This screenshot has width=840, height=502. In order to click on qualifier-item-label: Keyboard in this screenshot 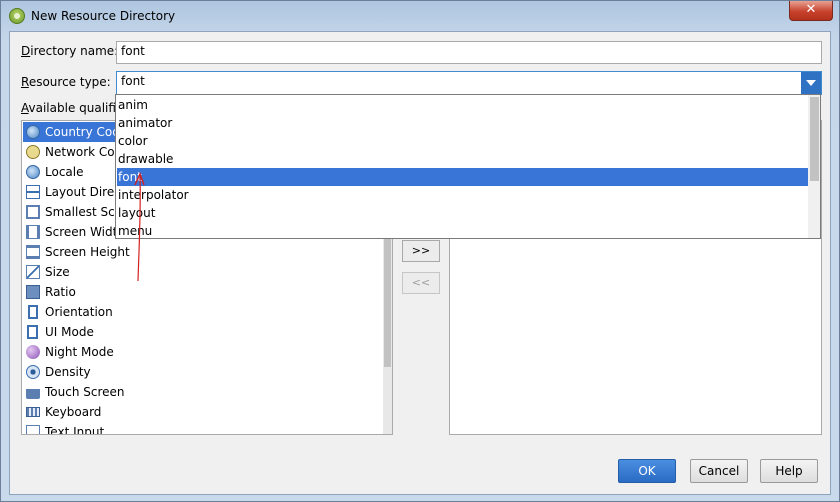, I will do `click(73, 412)`.